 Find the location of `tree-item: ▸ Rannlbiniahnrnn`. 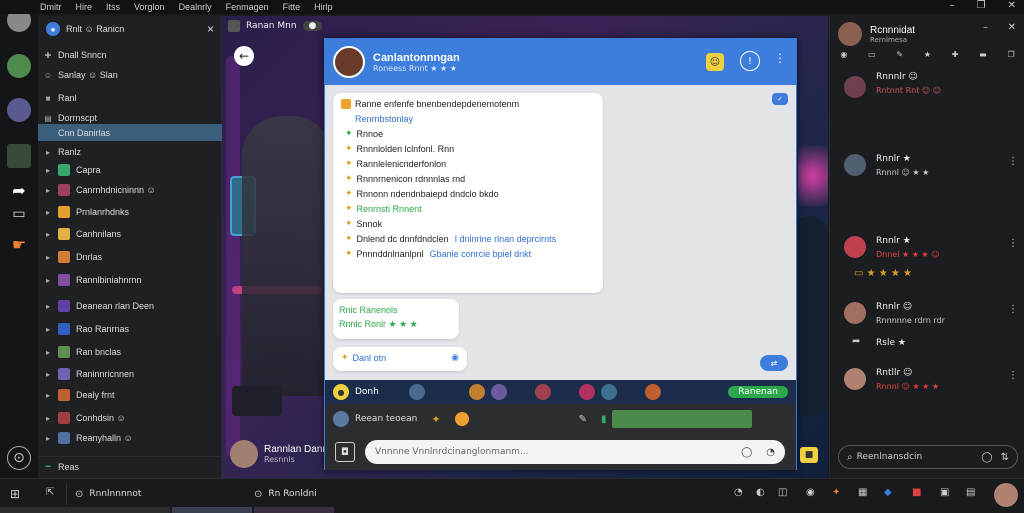

tree-item: ▸ Rannlbiniahnrnn is located at coordinates (130, 280).